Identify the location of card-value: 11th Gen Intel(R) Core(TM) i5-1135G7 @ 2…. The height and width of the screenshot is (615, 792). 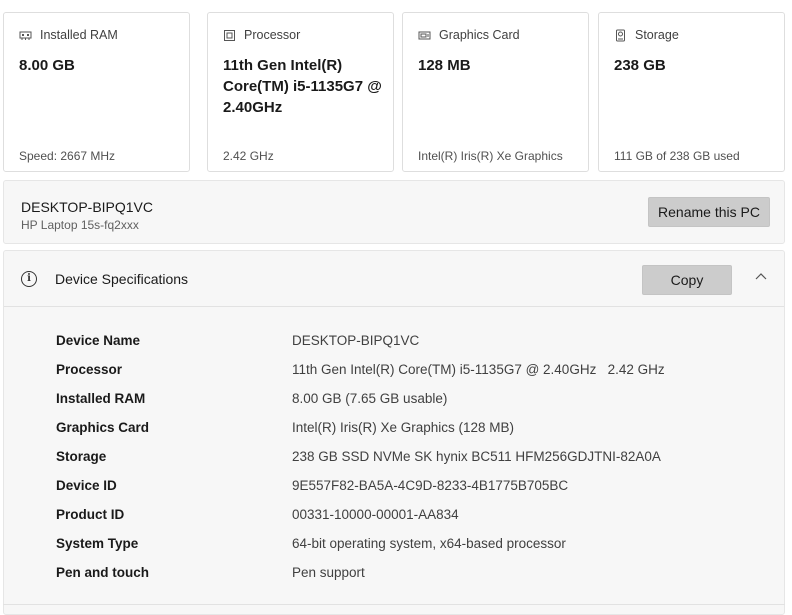
(302, 86).